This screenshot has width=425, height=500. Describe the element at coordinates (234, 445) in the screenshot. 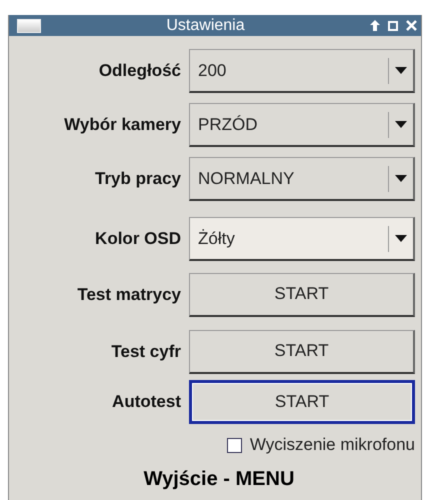

I see `checkbox` at that location.